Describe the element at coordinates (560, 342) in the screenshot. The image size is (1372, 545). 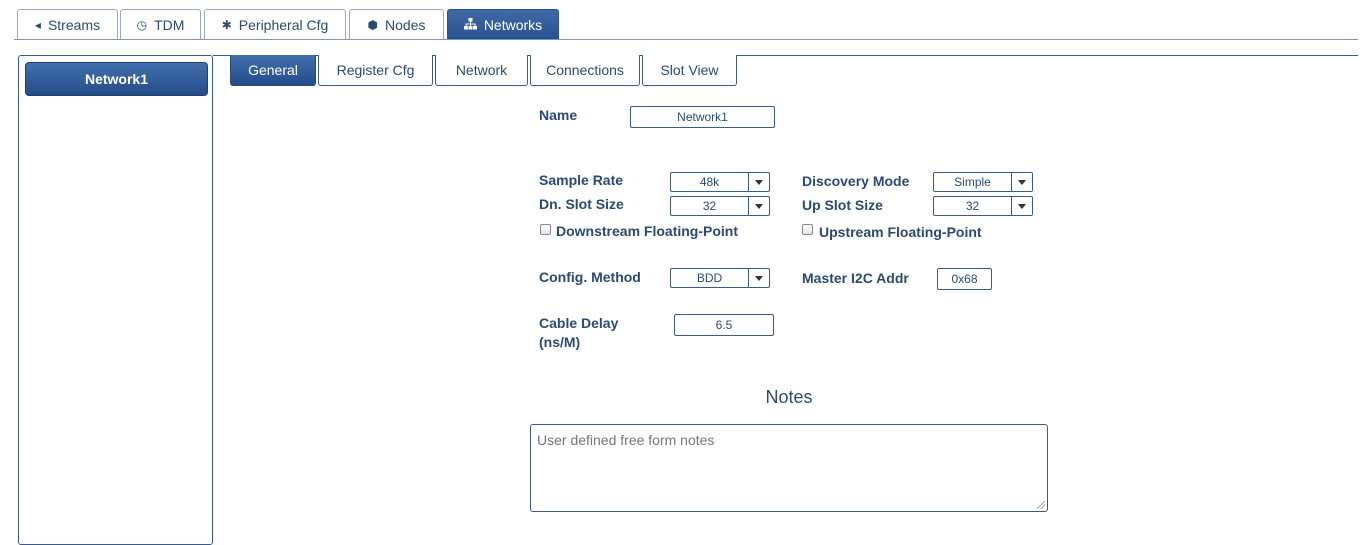
I see `cable-delay-unit-label: (ns/M)` at that location.